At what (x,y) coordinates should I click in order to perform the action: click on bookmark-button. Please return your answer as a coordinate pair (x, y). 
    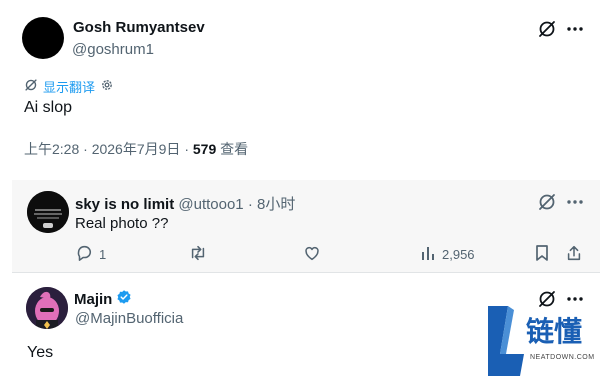
    Looking at the image, I should click on (542, 254).